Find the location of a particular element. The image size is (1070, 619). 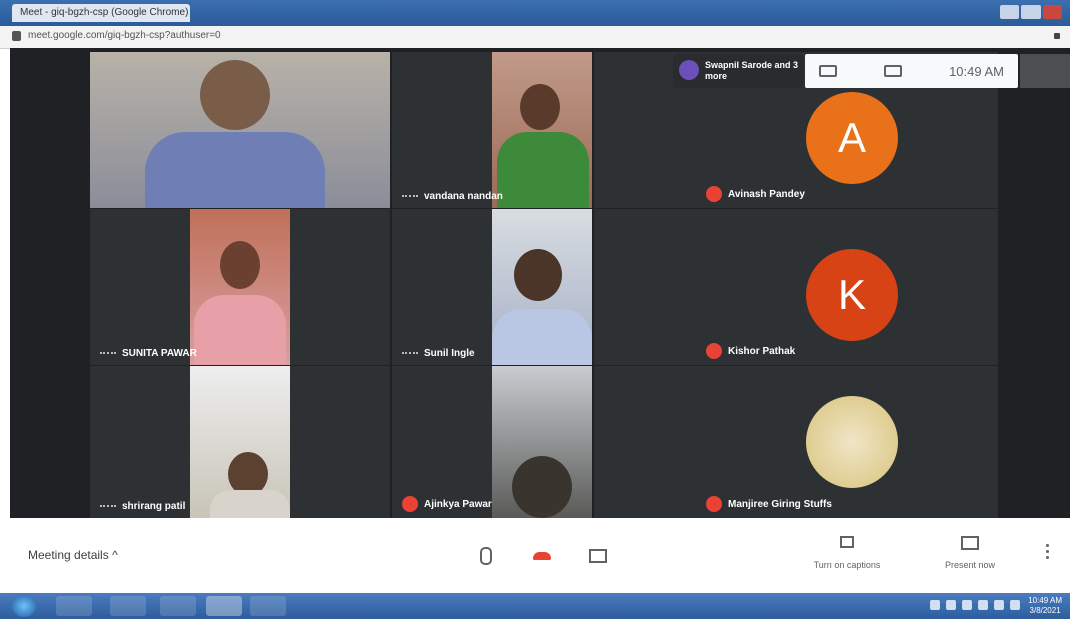

chrome-icon is located at coordinates (224, 606).